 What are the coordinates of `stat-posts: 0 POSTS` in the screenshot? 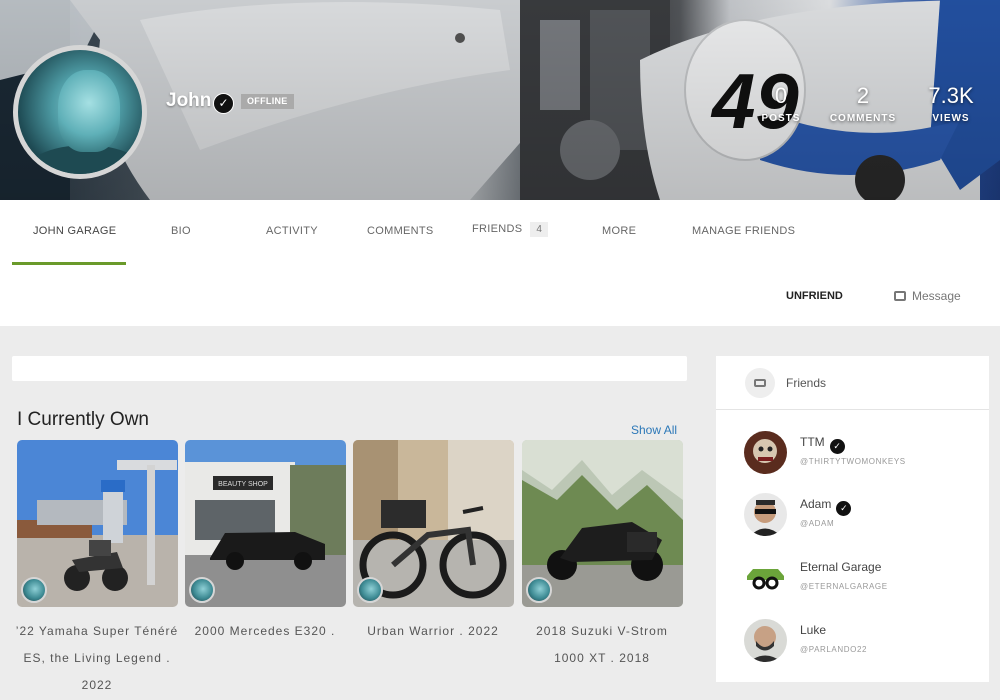 It's located at (781, 104).